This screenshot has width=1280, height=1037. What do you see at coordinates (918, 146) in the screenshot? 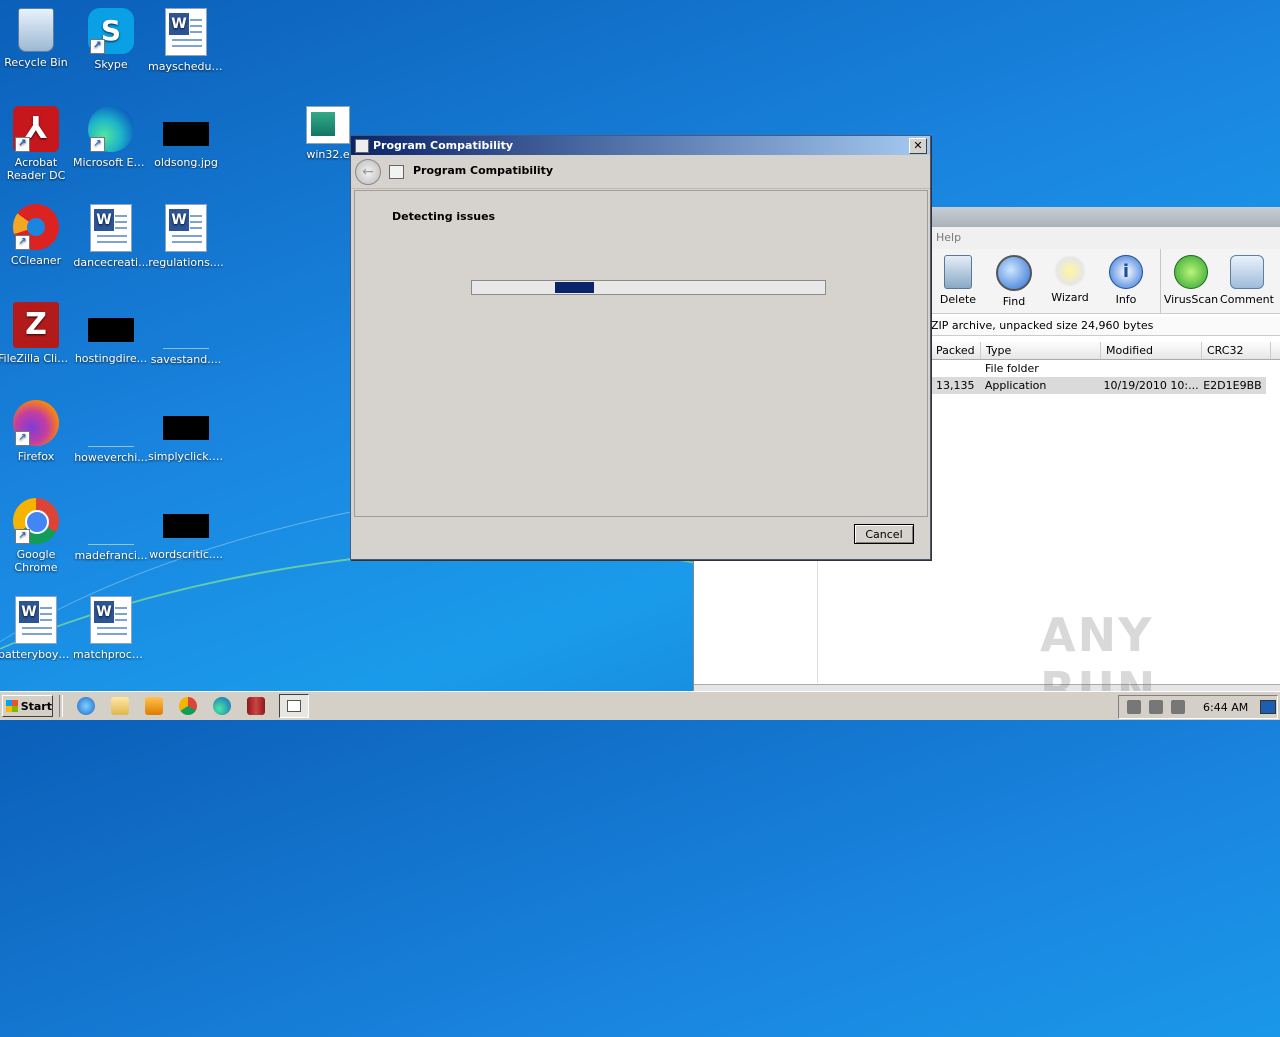
I see `close-button: ✕` at bounding box center [918, 146].